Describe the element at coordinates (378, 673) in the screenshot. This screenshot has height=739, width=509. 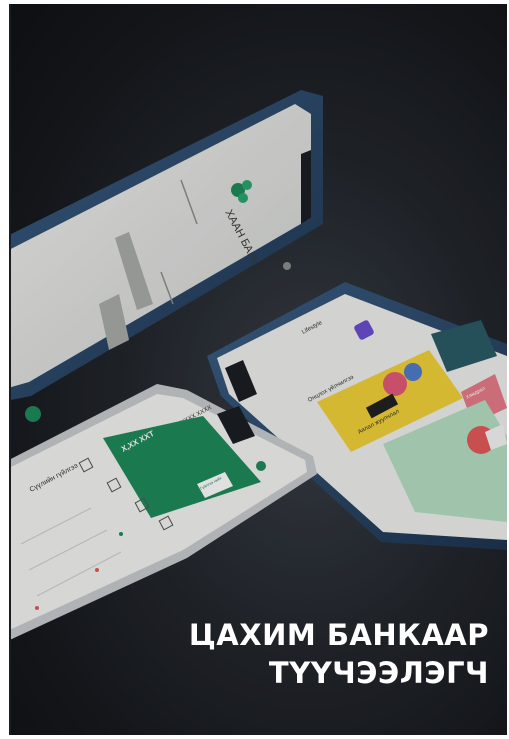
I see `headline-line-2: ТҮҮЧЭЭЛЭГЧ` at that location.